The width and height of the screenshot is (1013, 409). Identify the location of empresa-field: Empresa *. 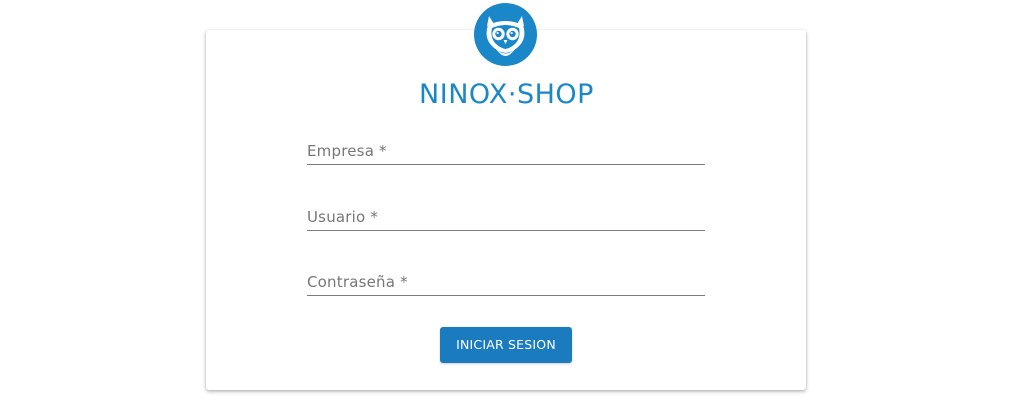
(506, 148).